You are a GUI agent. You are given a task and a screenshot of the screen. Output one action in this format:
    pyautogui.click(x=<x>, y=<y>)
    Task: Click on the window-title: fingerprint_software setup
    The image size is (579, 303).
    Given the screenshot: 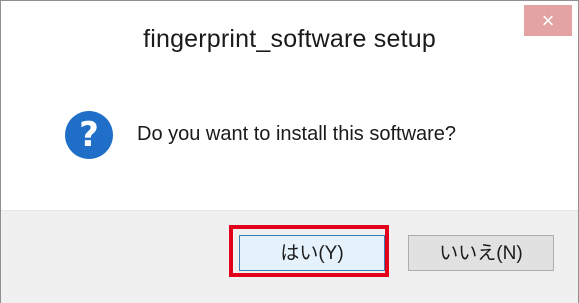 What is the action you would take?
    pyautogui.click(x=289, y=39)
    